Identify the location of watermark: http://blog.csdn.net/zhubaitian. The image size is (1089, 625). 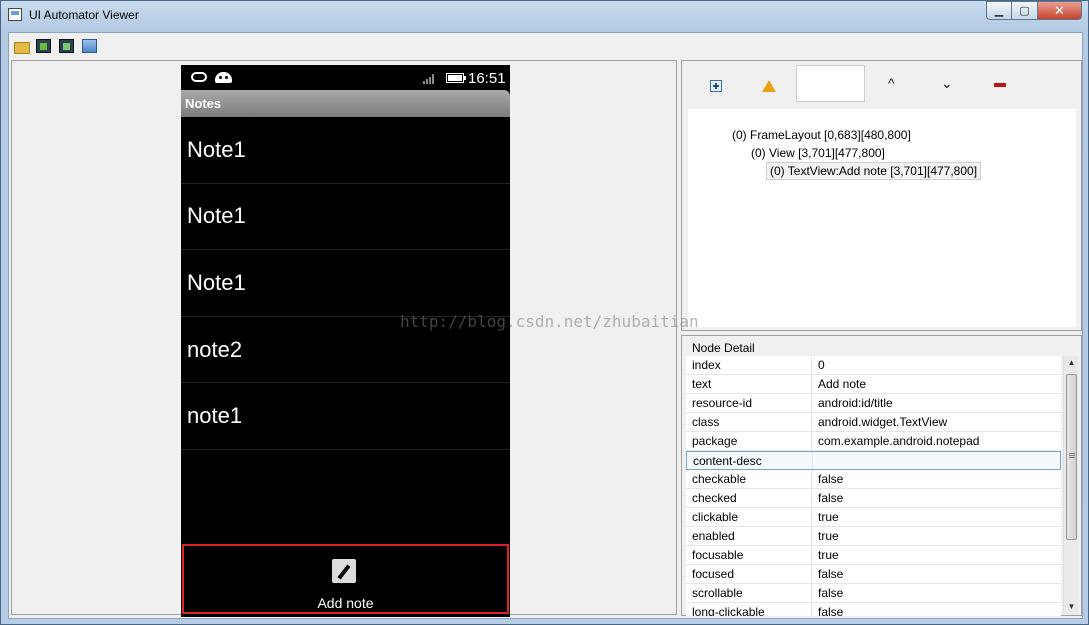
(549, 321).